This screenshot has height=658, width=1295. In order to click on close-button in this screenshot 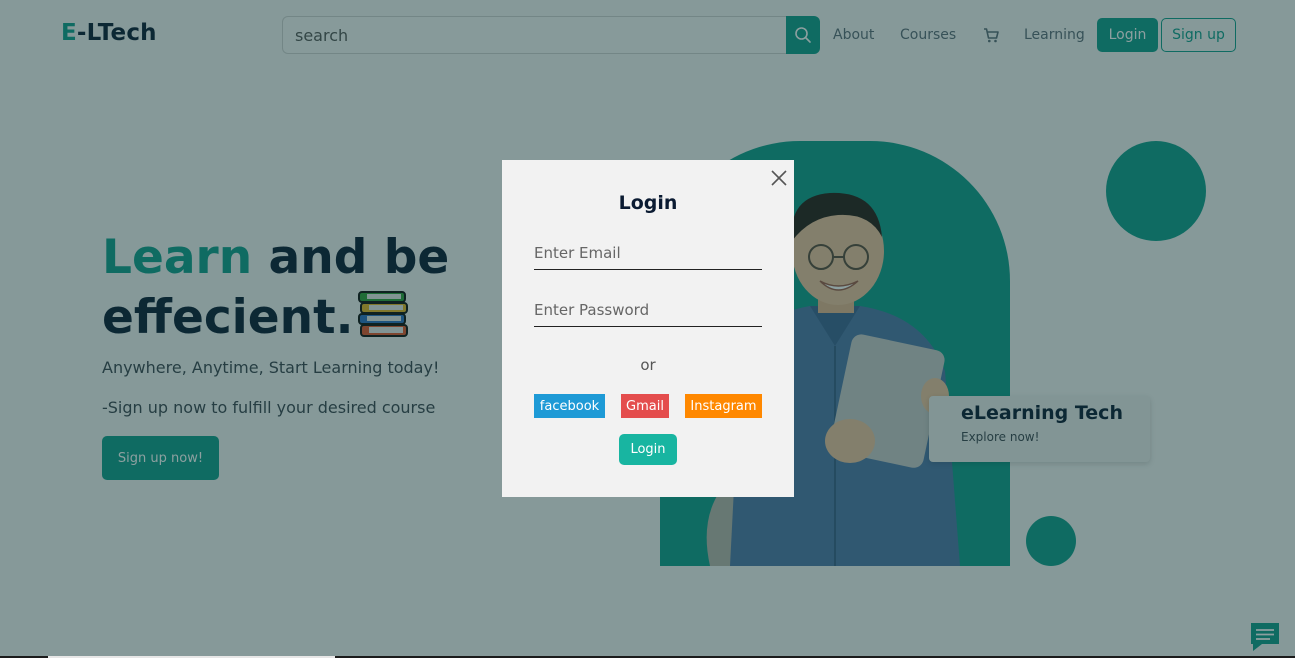, I will do `click(779, 178)`.